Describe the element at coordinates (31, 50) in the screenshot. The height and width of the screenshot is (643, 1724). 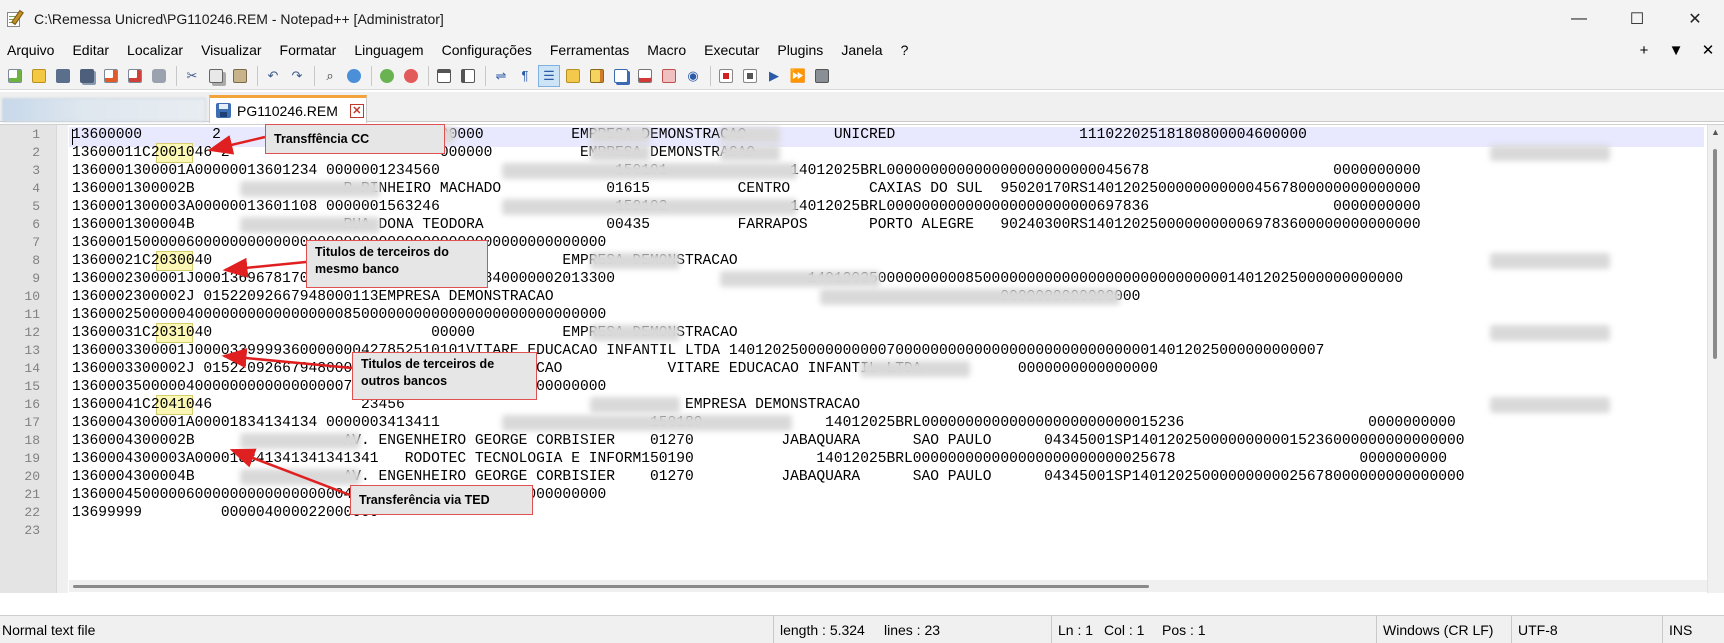
I see `menu-arquivo: Arquivo` at that location.